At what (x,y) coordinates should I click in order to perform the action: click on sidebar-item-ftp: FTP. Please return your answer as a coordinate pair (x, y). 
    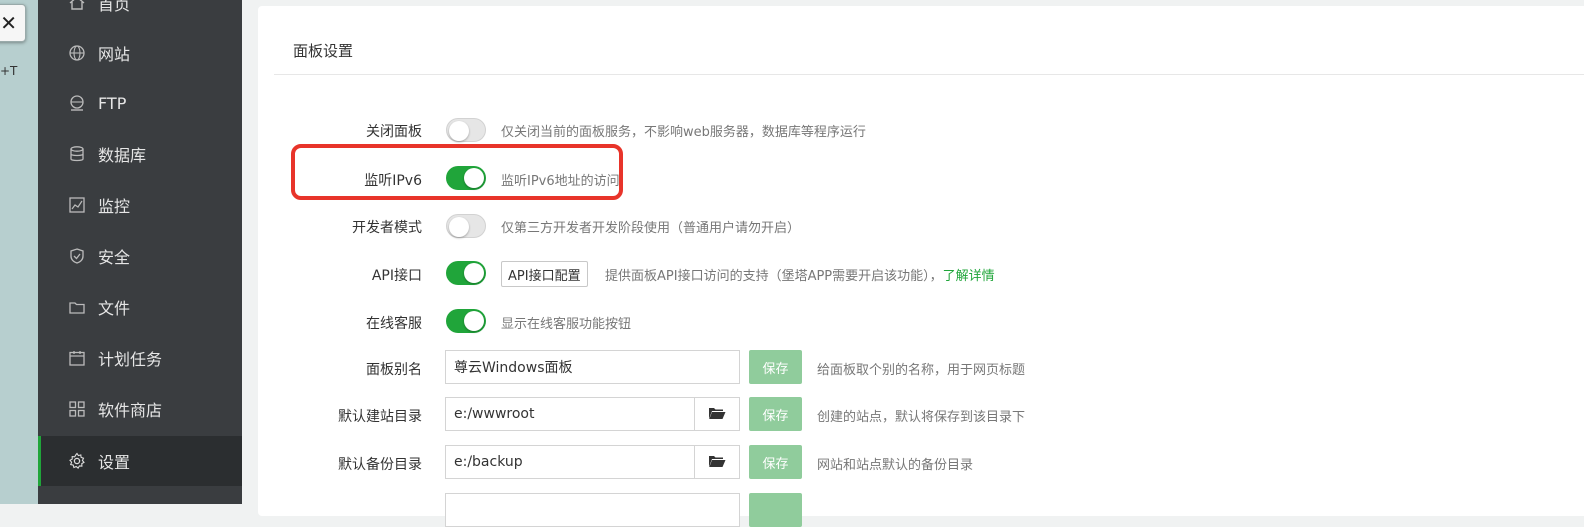
    Looking at the image, I should click on (140, 103).